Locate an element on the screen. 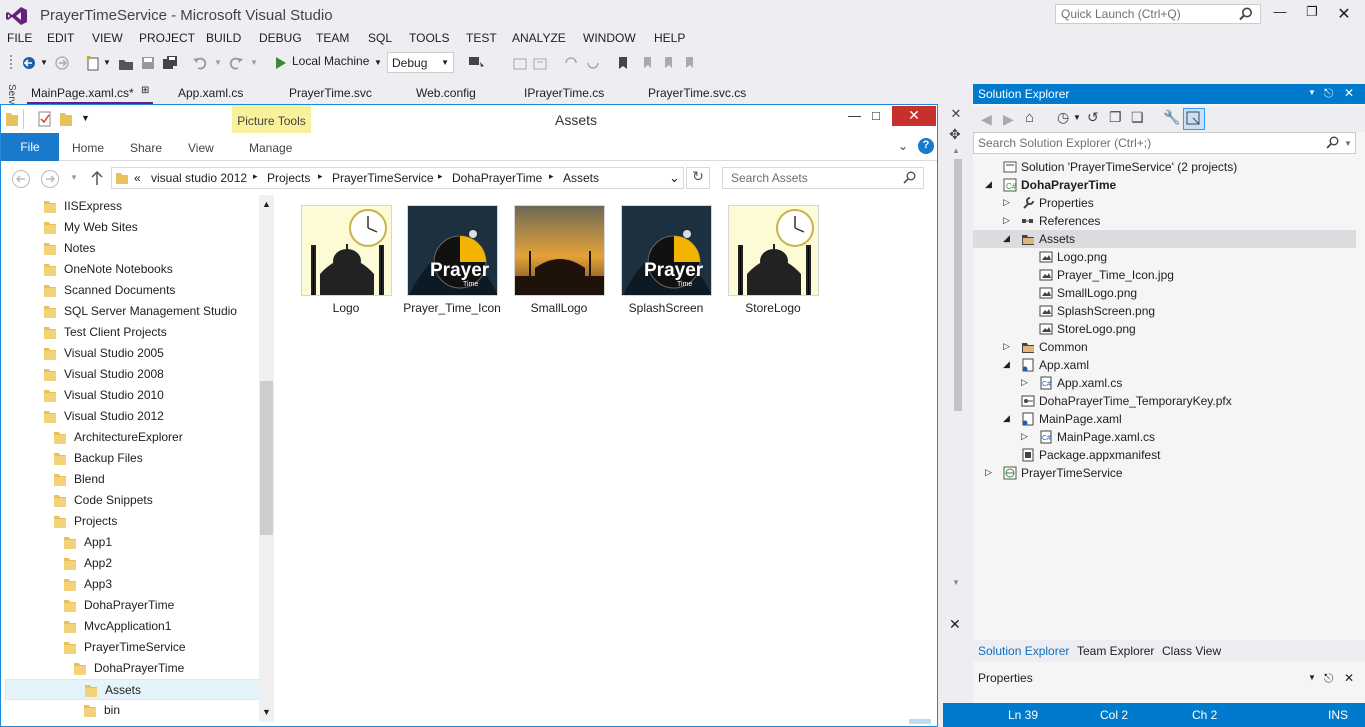 Image resolution: width=1365 pixels, height=727 pixels. solution-tree-item: ▷ Properties is located at coordinates (1164, 203).